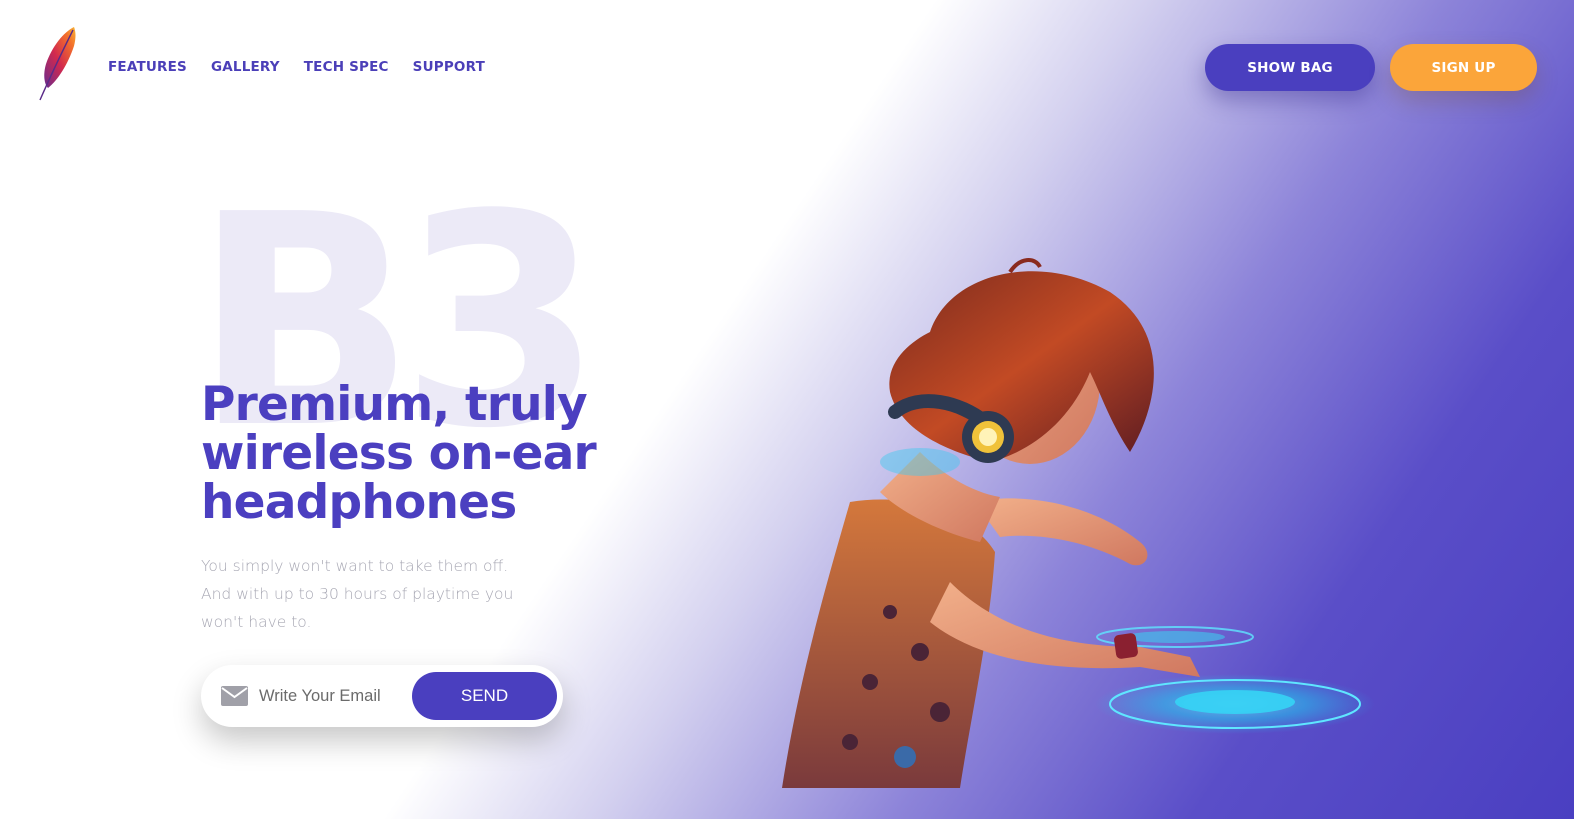 This screenshot has width=1574, height=819. I want to click on main-nav: FEATURES GALLERY TECH SPEC SUPPORT, so click(296, 67).